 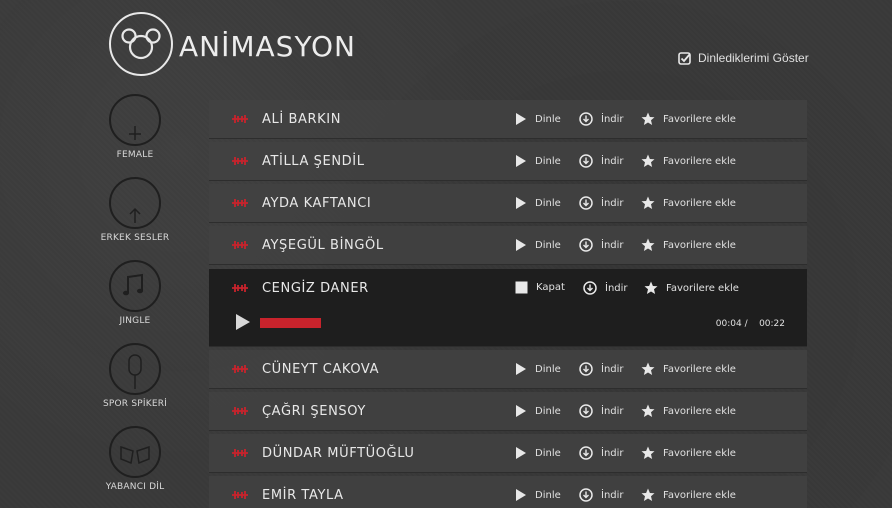 I want to click on checkbox-checked-icon, so click(x=684, y=58).